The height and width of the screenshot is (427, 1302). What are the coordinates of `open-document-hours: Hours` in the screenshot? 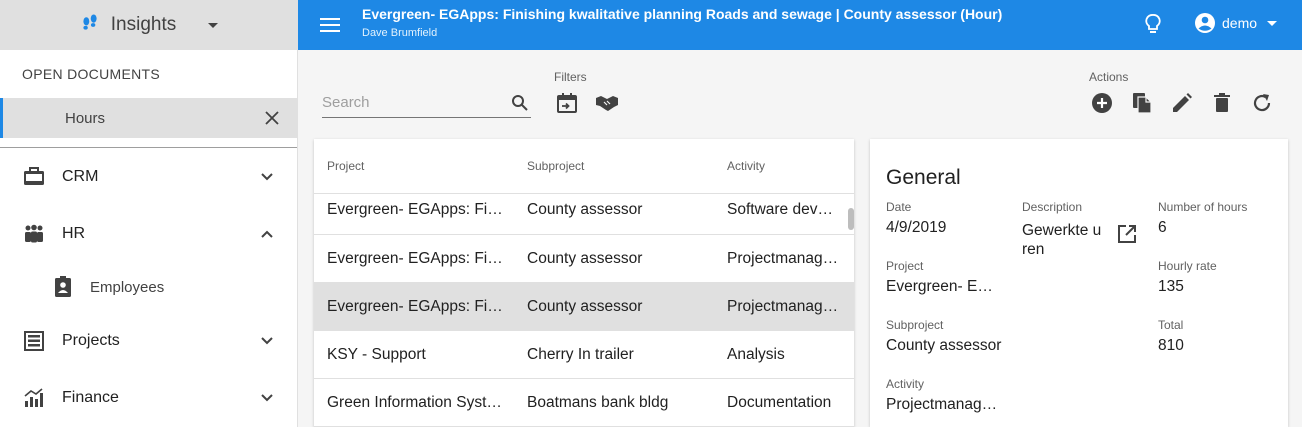 It's located at (148, 118).